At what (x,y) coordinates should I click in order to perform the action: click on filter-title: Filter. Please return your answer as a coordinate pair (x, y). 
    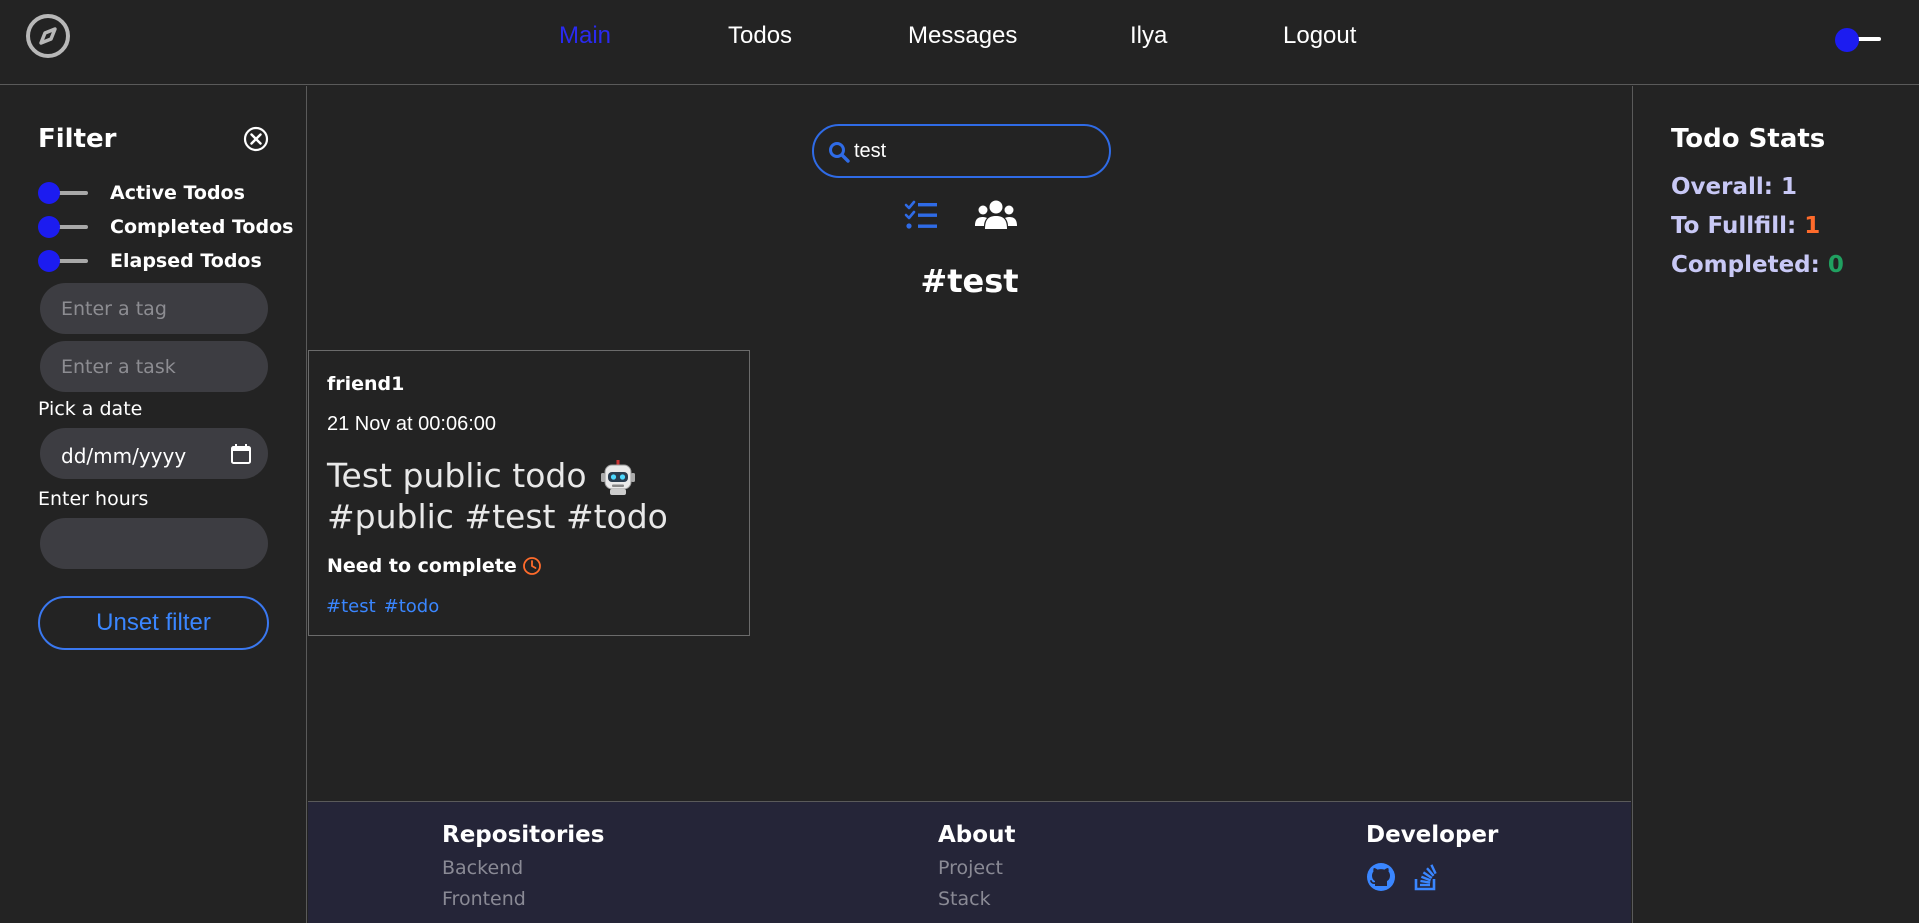
    Looking at the image, I should click on (77, 139).